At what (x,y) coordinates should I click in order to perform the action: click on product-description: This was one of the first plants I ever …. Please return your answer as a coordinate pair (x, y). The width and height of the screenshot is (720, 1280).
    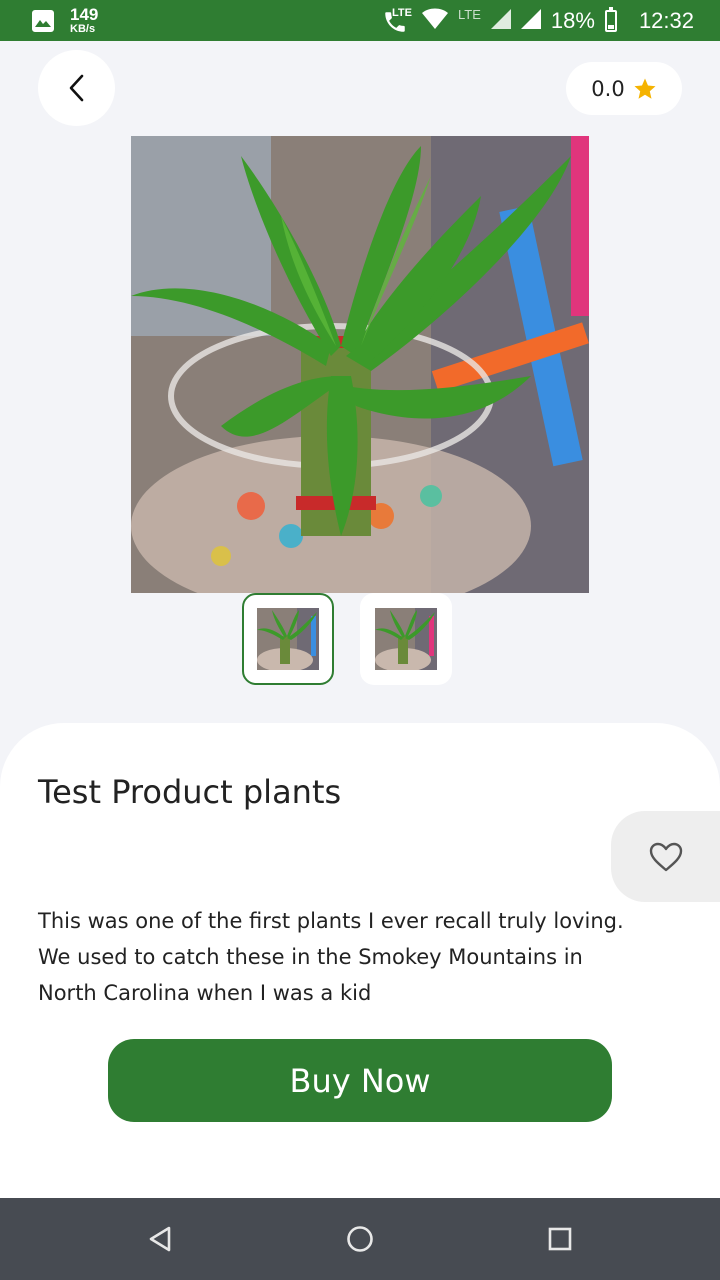
    Looking at the image, I should click on (331, 957).